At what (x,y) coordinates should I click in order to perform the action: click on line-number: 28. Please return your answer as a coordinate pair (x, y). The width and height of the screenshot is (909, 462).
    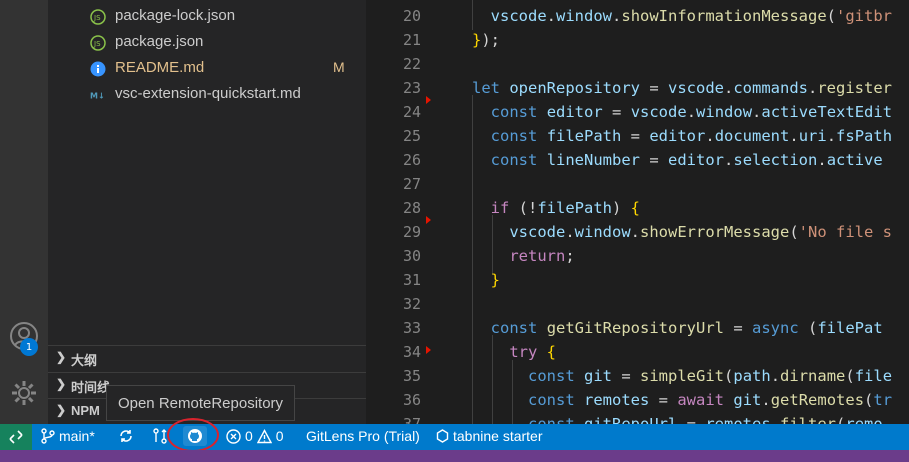
    Looking at the image, I should click on (411, 208).